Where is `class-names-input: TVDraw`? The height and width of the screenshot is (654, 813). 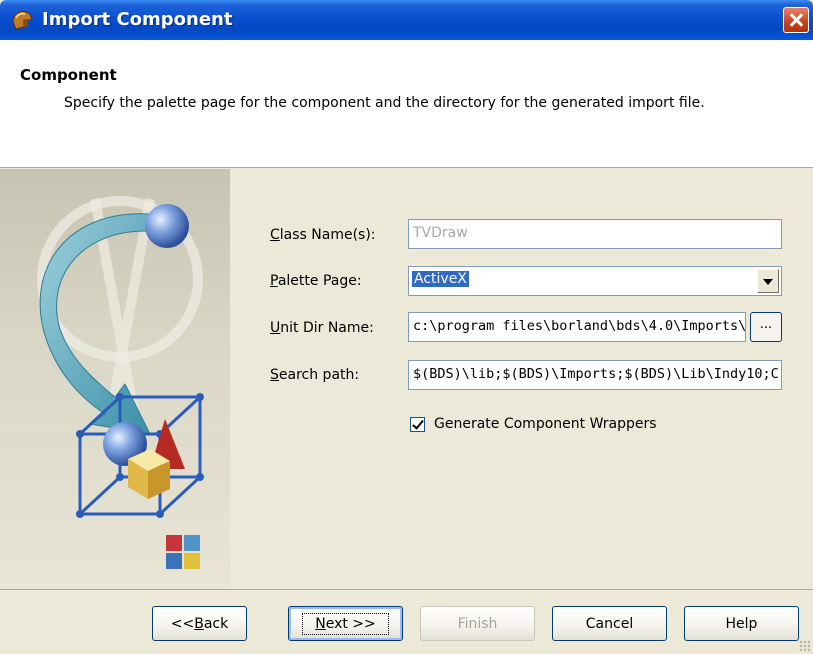
class-names-input: TVDraw is located at coordinates (595, 234).